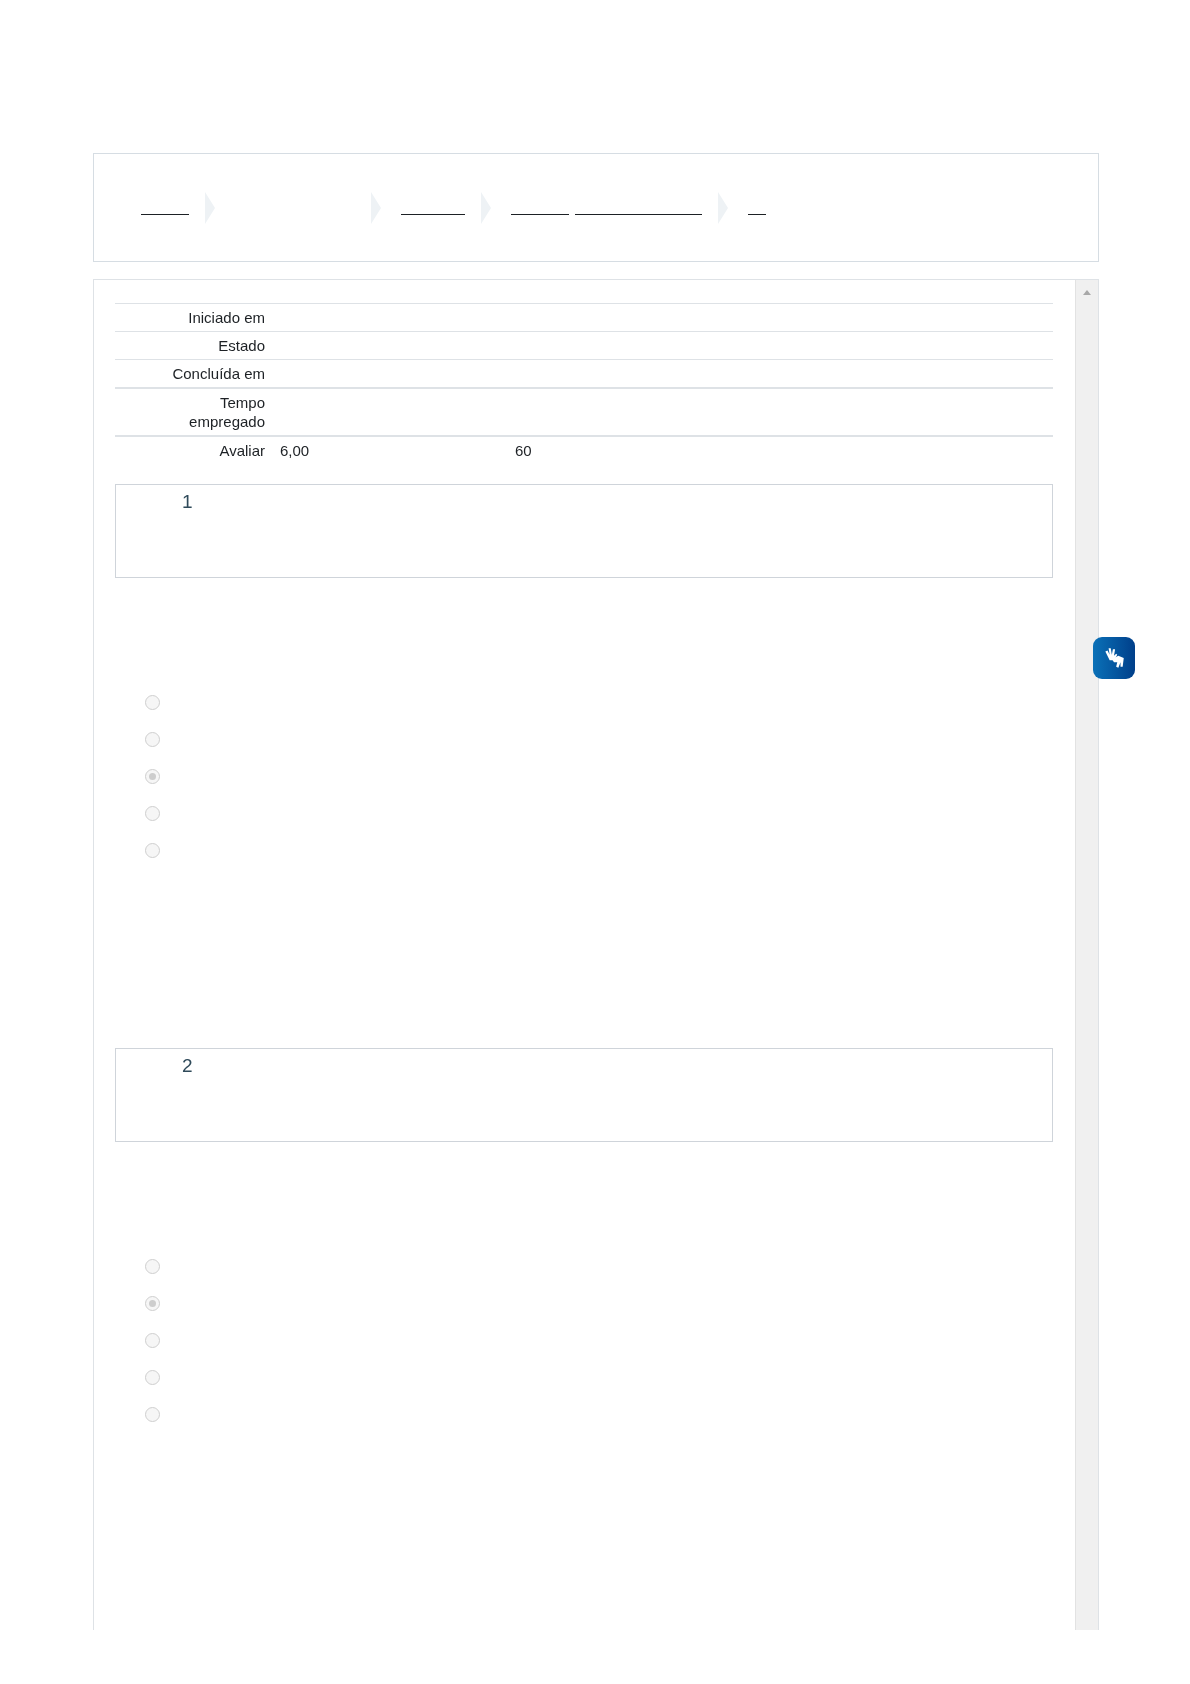 Image resolution: width=1190 pixels, height=1684 pixels. Describe the element at coordinates (226, 317) in the screenshot. I see `summary-label: Iniciado em` at that location.